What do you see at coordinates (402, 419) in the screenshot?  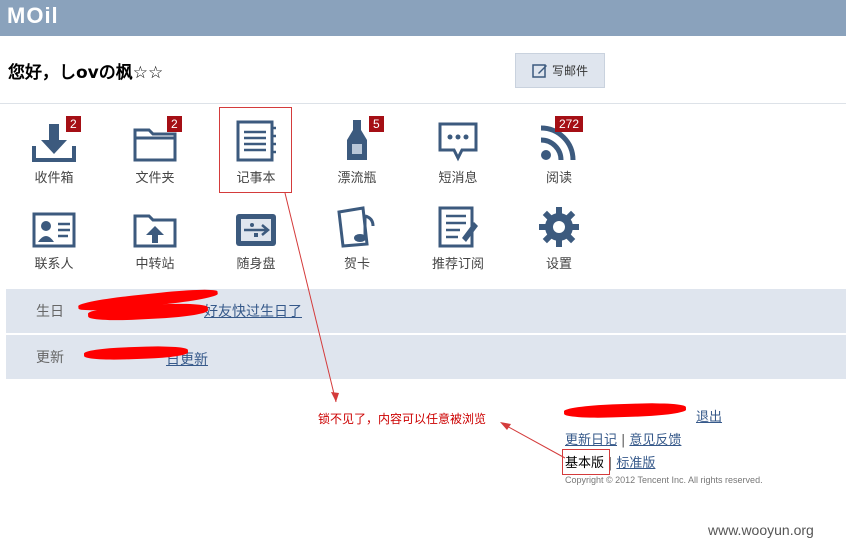 I see `annotation-text: 锁不见了，内容可以任意被浏览` at bounding box center [402, 419].